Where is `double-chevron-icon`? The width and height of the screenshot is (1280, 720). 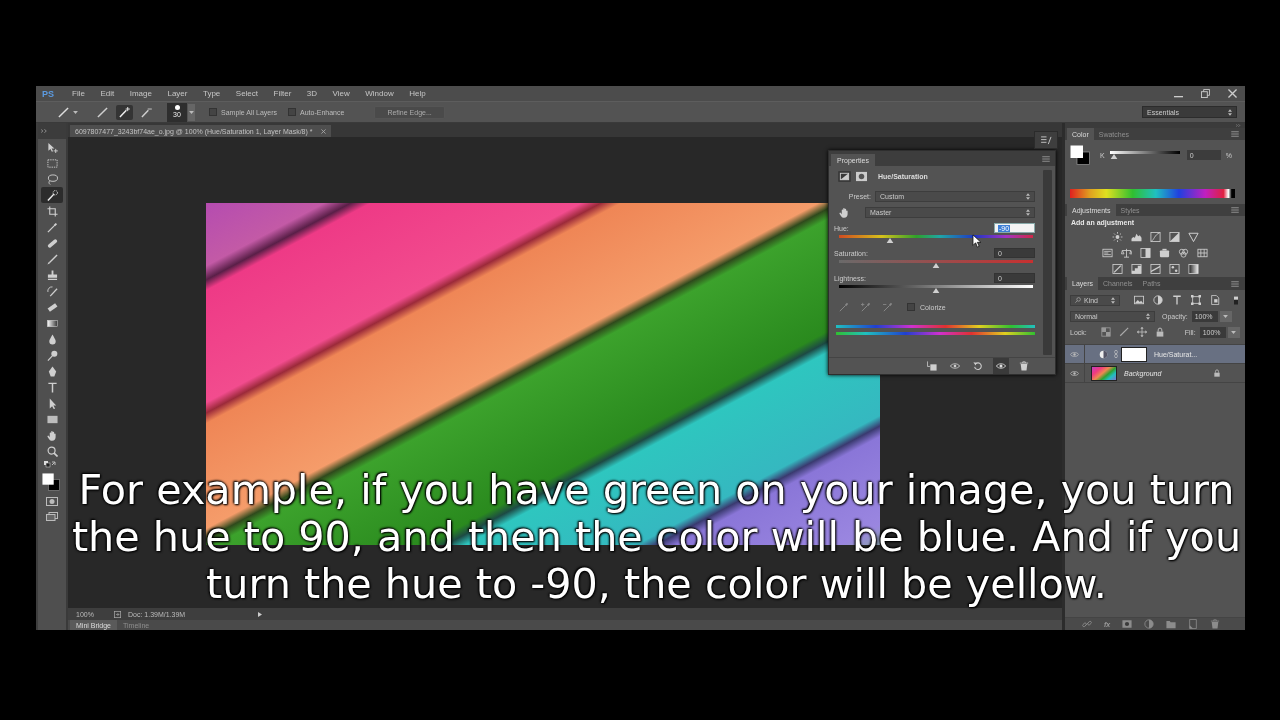
double-chevron-icon is located at coordinates (44, 131).